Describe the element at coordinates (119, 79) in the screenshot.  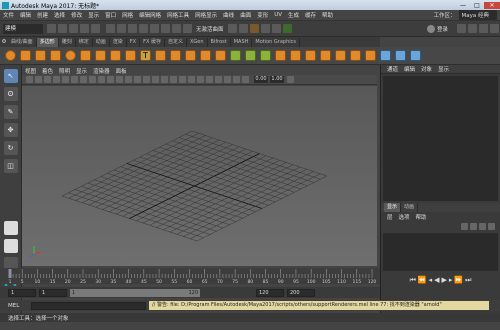
I see `safe-title-icon` at that location.